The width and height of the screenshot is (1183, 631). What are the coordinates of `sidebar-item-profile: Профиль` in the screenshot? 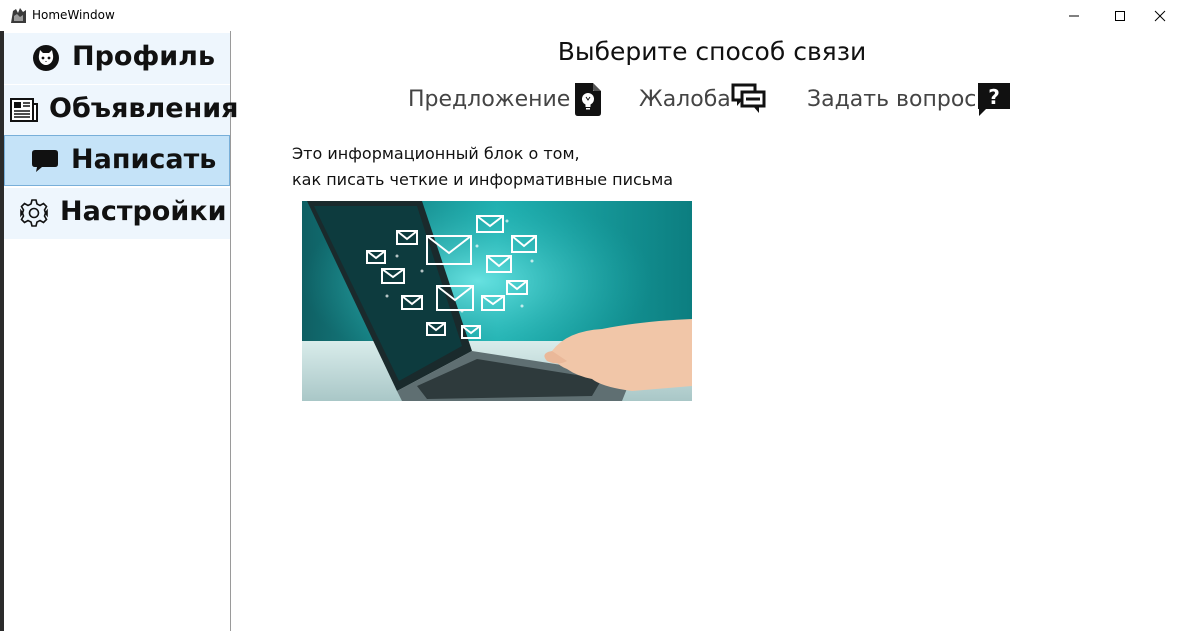 It's located at (117, 58).